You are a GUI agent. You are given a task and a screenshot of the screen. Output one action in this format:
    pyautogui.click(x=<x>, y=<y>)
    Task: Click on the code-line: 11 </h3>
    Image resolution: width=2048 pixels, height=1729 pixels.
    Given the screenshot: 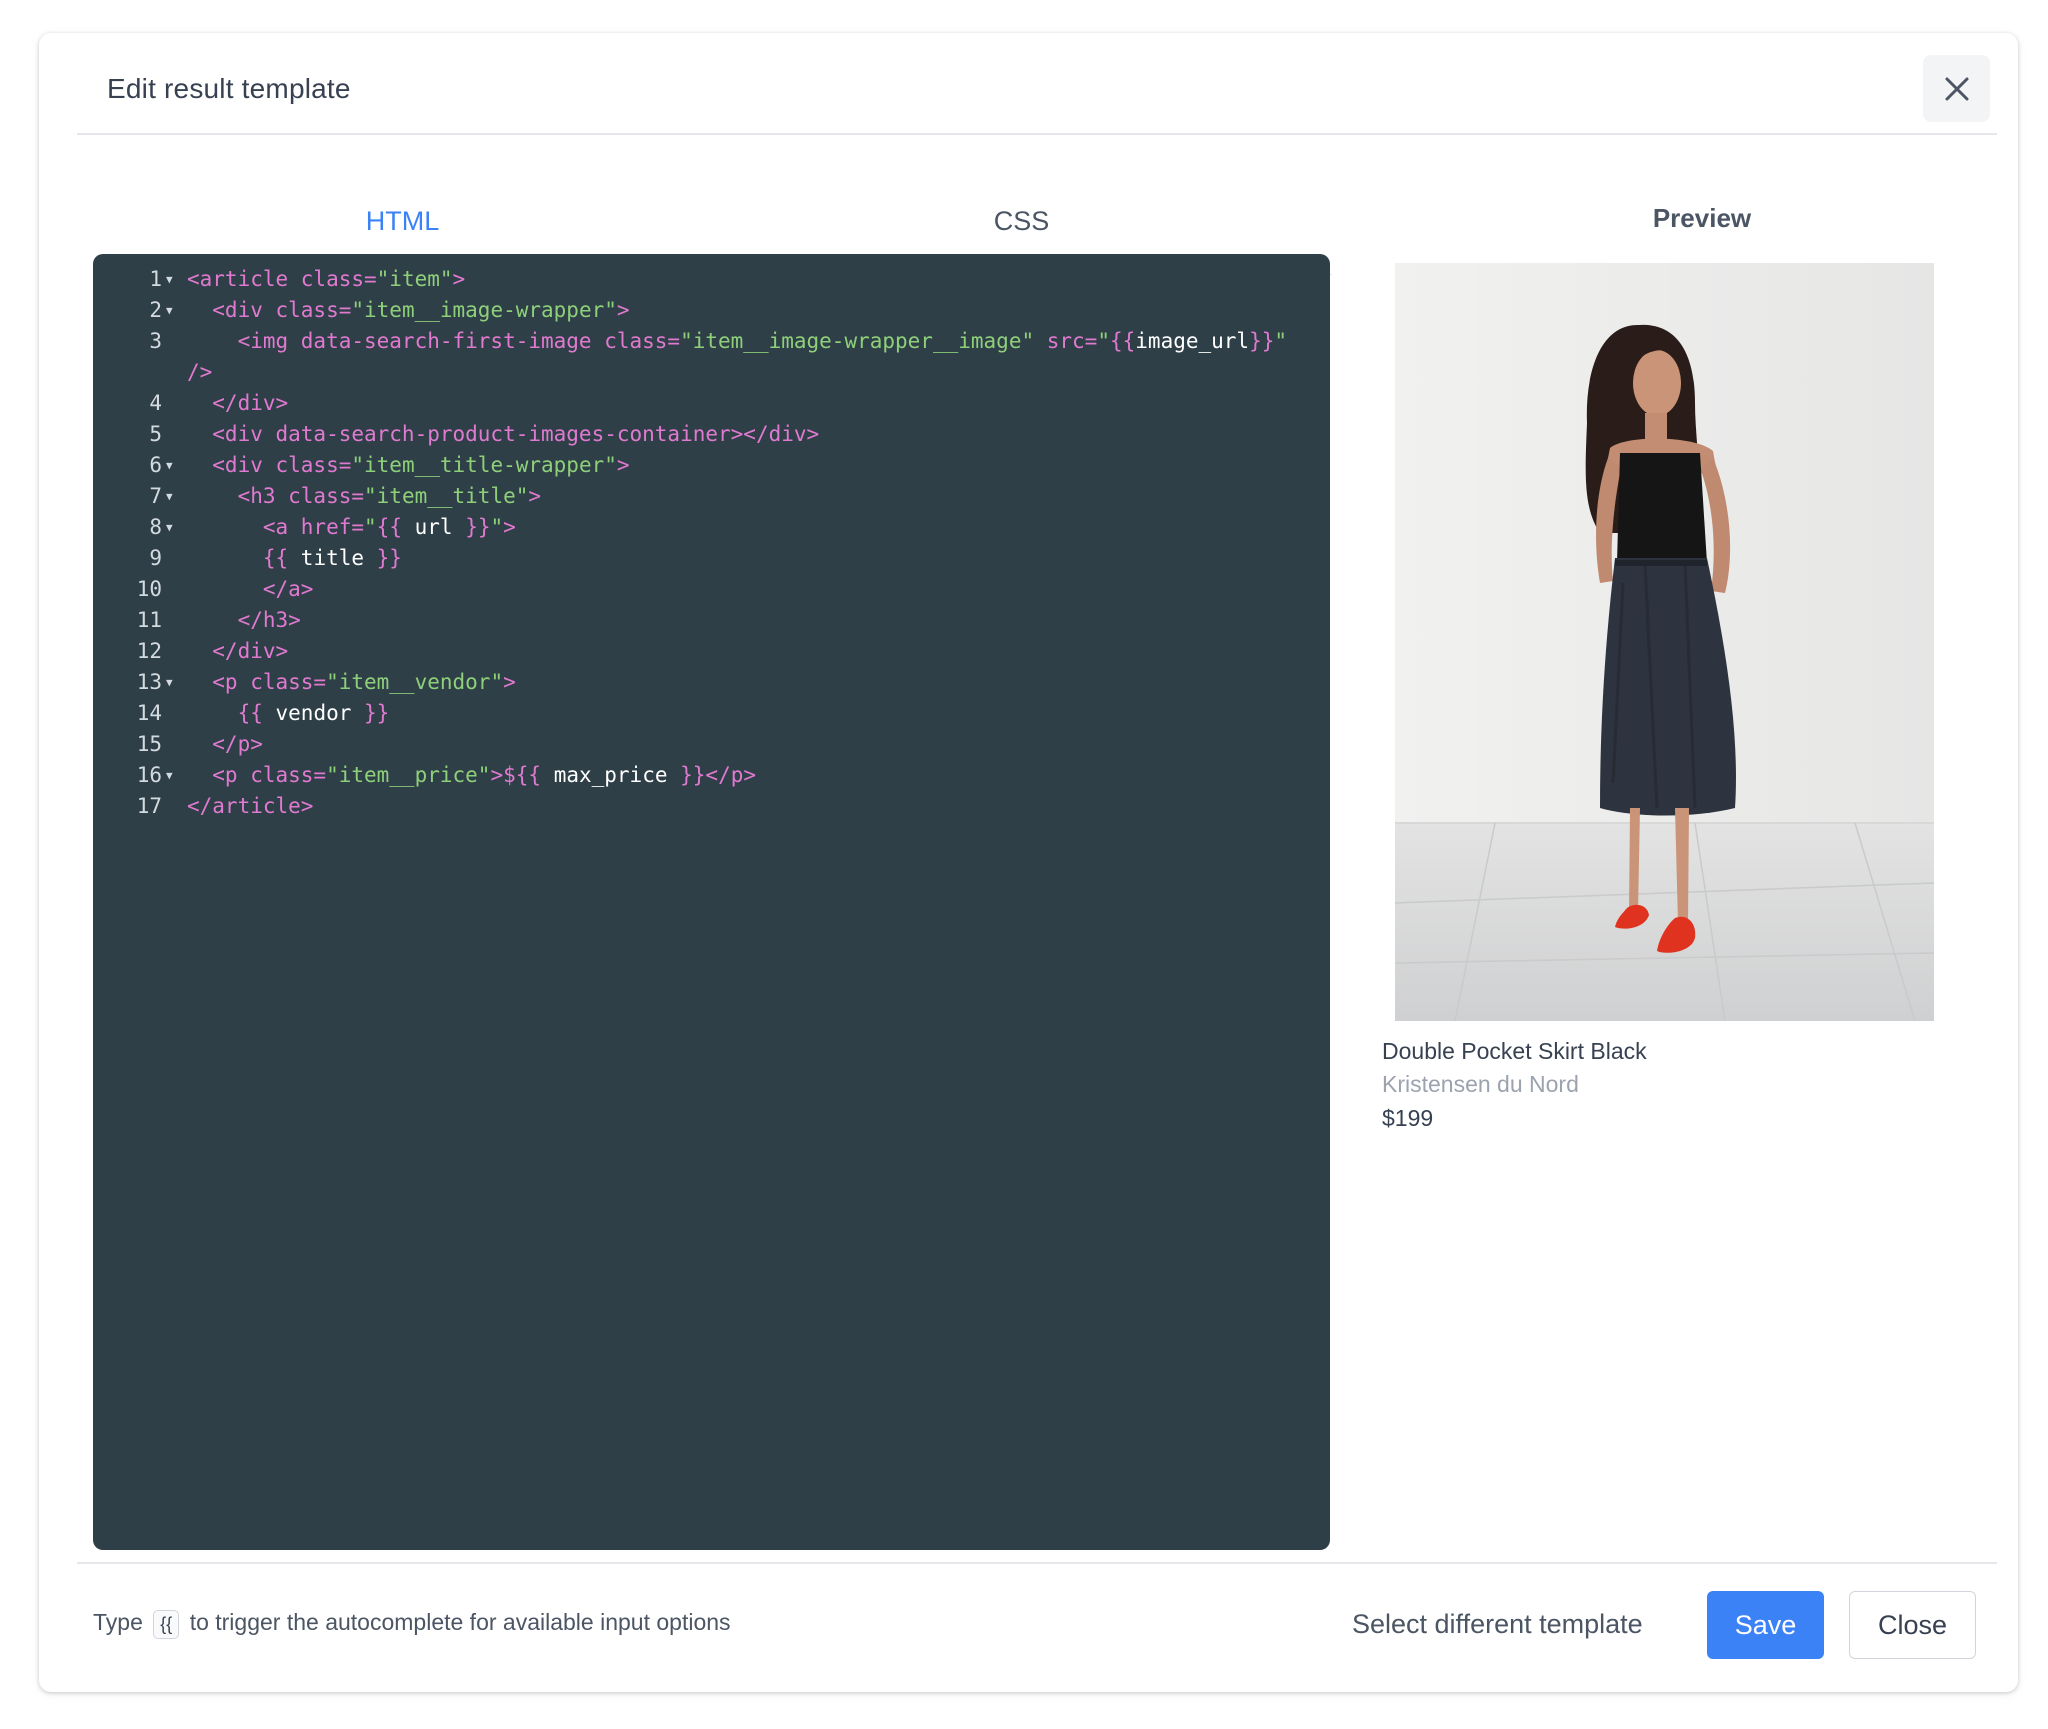 What is the action you would take?
    pyautogui.click(x=711, y=620)
    